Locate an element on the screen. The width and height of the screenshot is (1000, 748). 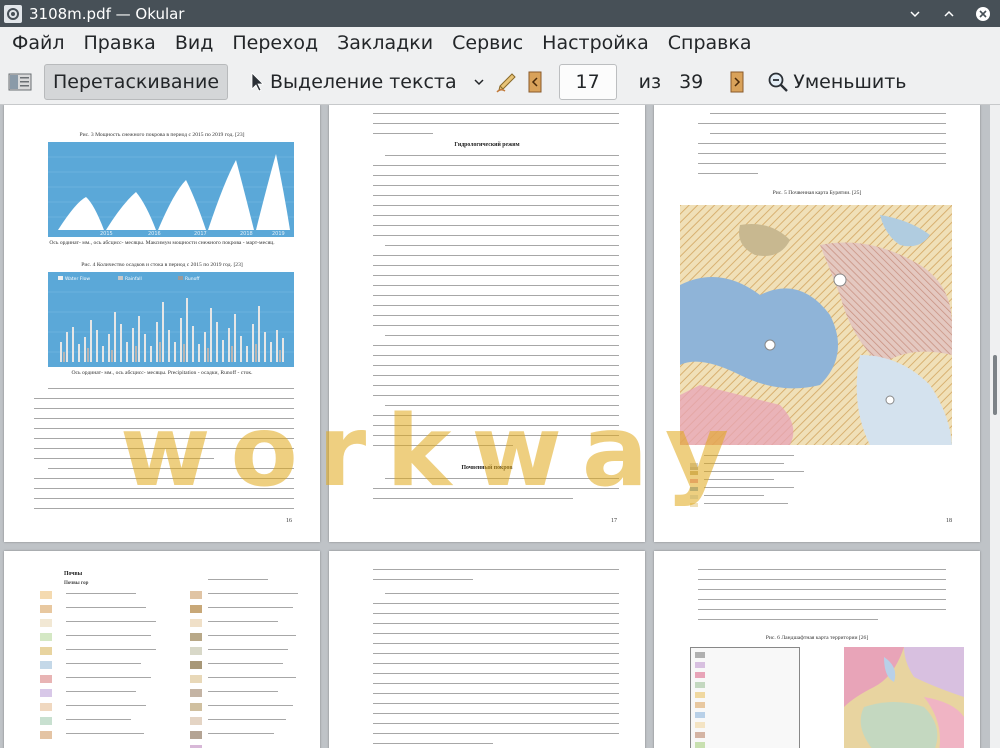
title-bar: 3108m.pdf — Okular is located at coordinates (500, 13).